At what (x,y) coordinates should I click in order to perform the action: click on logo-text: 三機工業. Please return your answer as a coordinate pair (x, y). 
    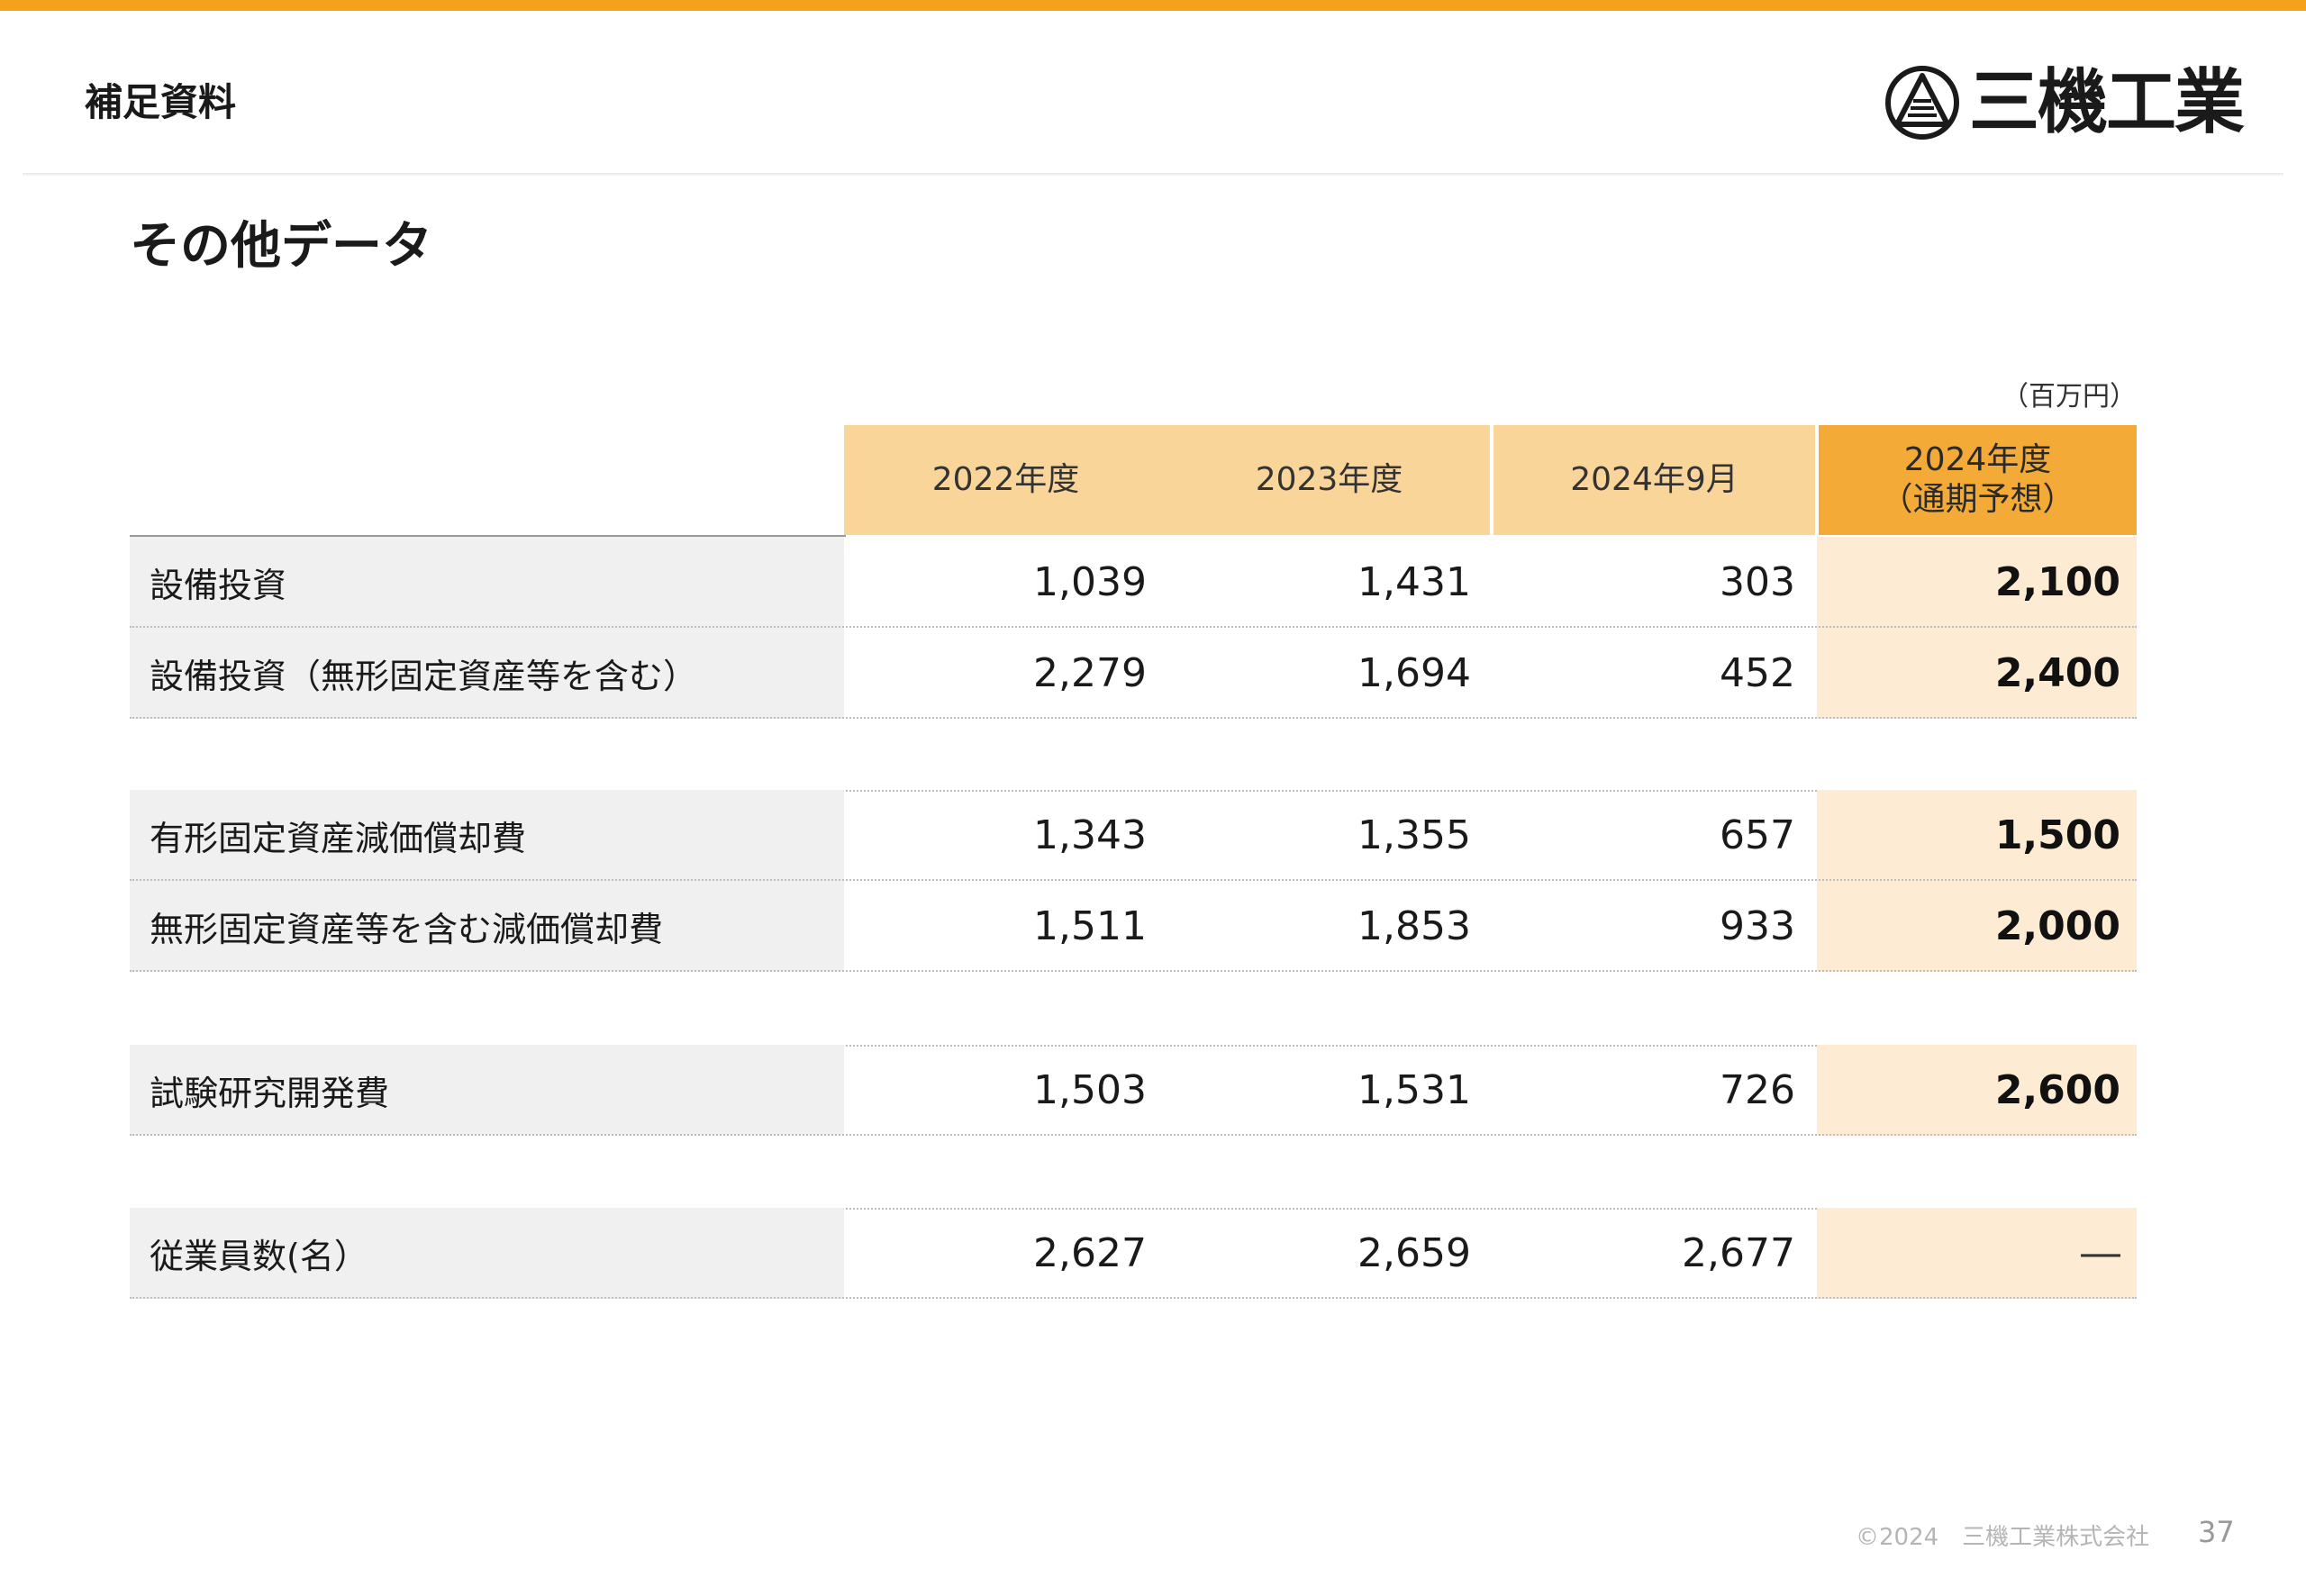
    Looking at the image, I should click on (2107, 102).